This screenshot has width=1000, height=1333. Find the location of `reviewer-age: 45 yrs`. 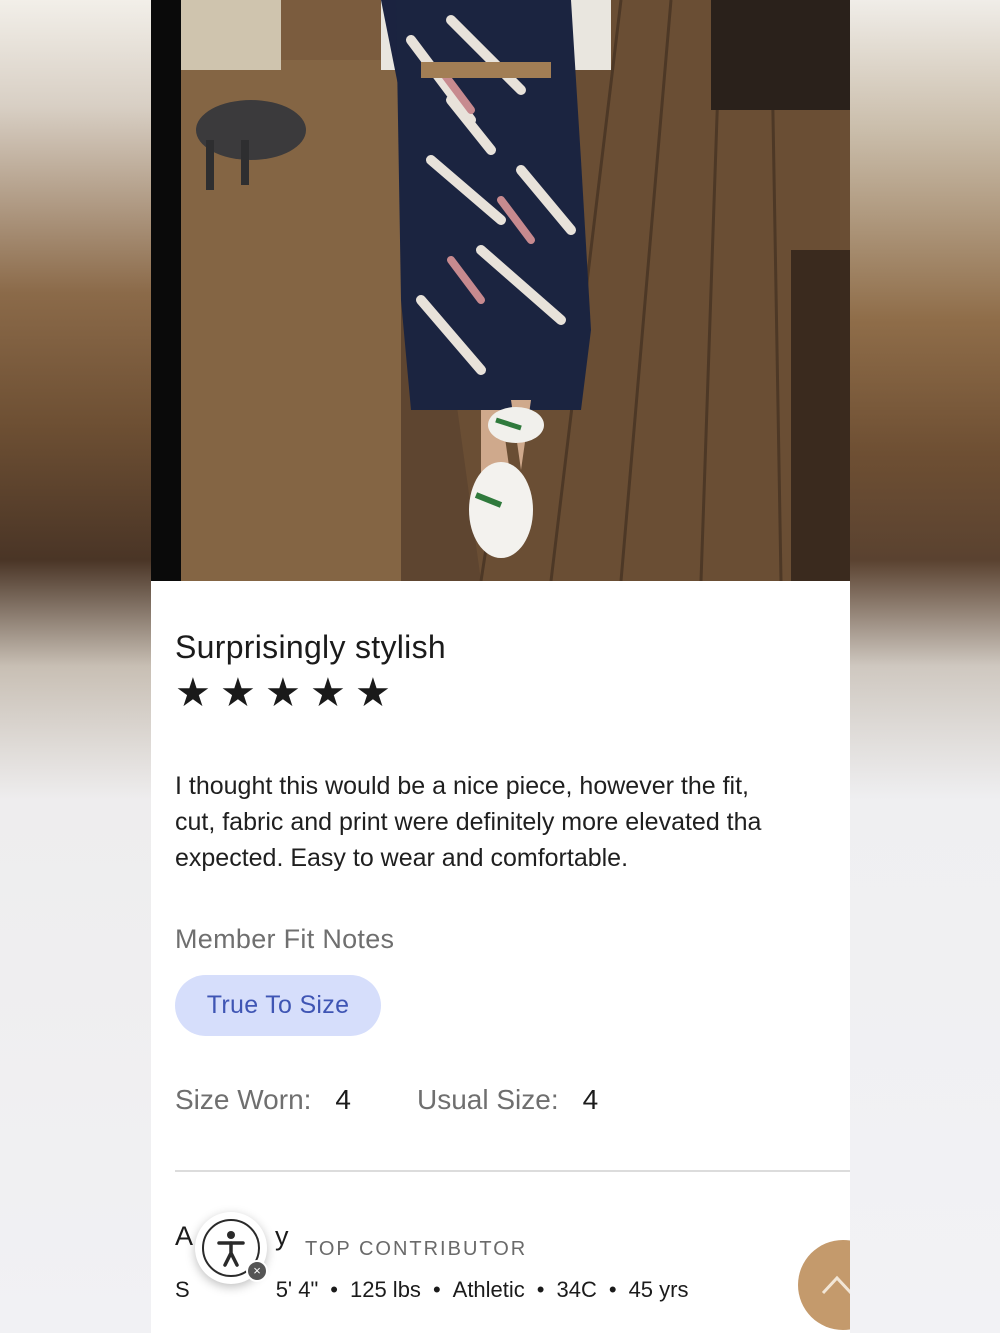

reviewer-age: 45 yrs is located at coordinates (658, 1289).